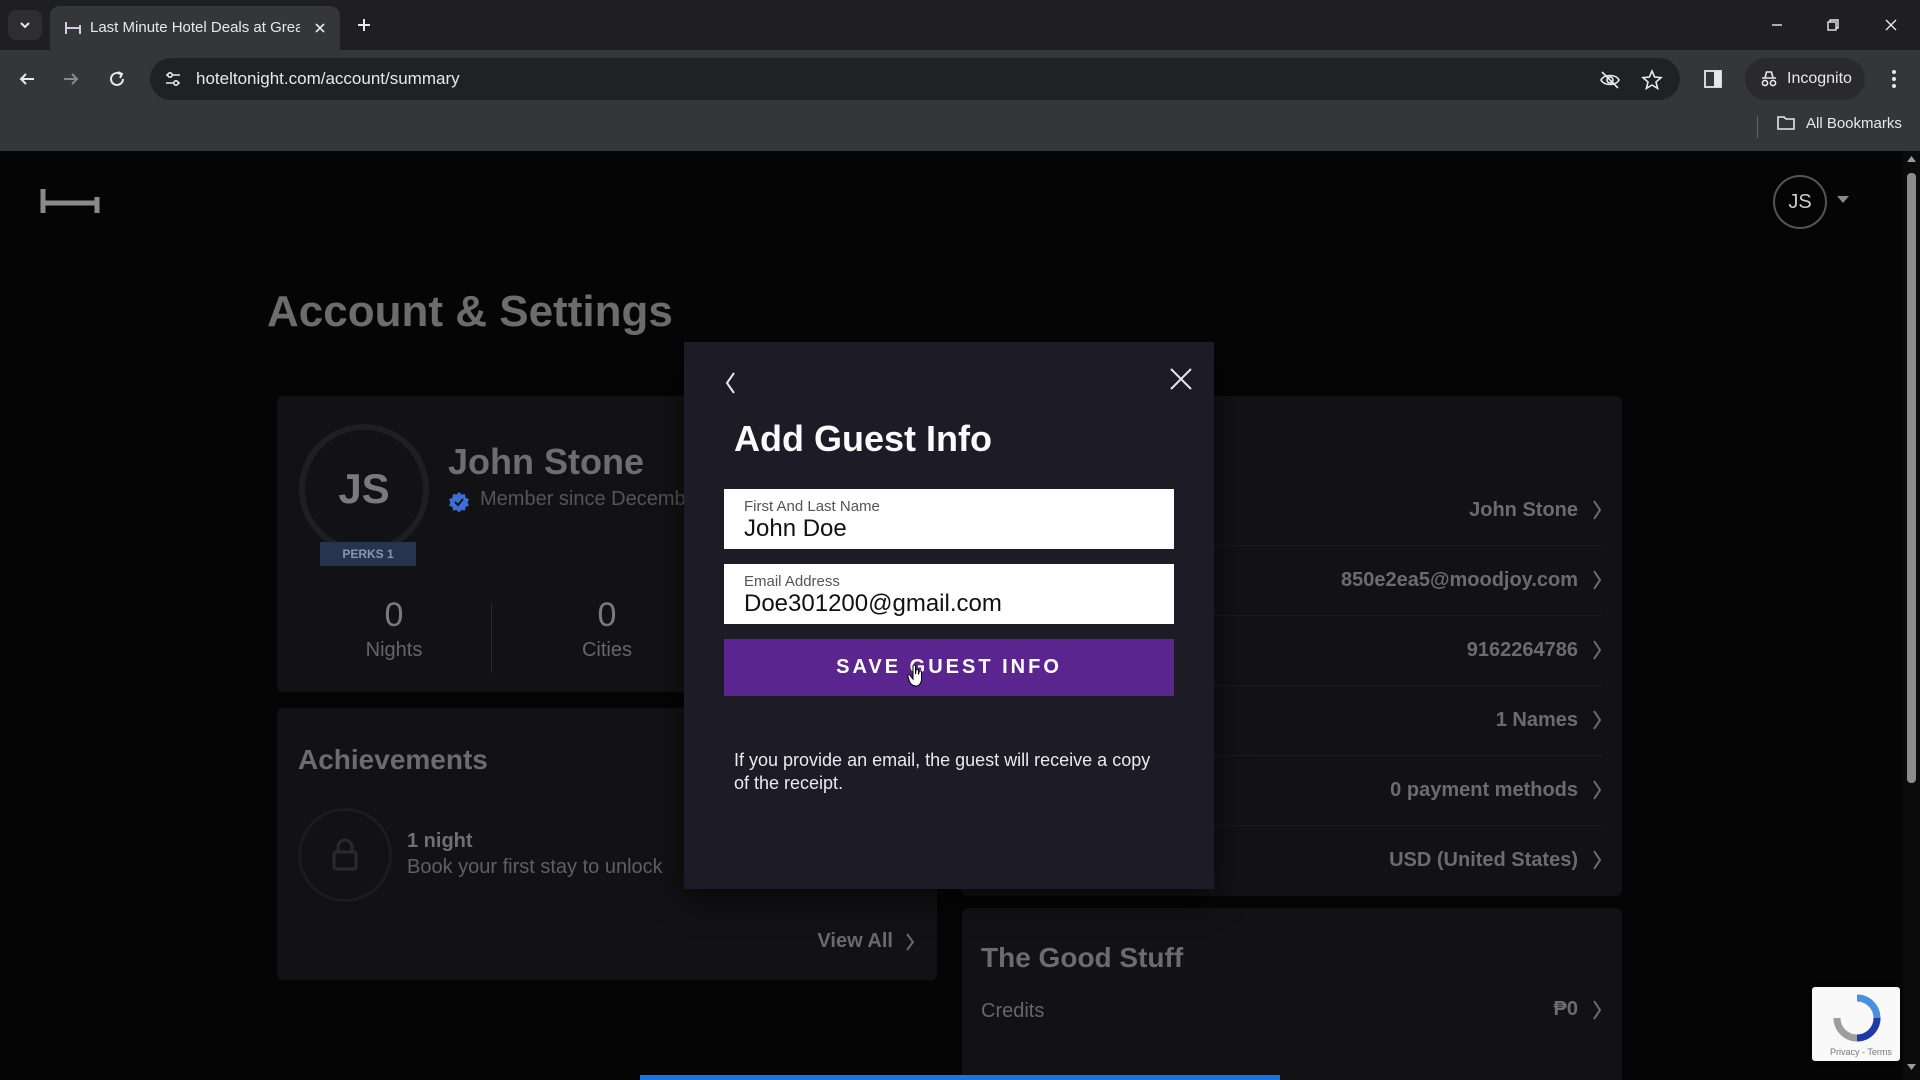  Describe the element at coordinates (914, 675) in the screenshot. I see `mouse-cursor-icon` at that location.